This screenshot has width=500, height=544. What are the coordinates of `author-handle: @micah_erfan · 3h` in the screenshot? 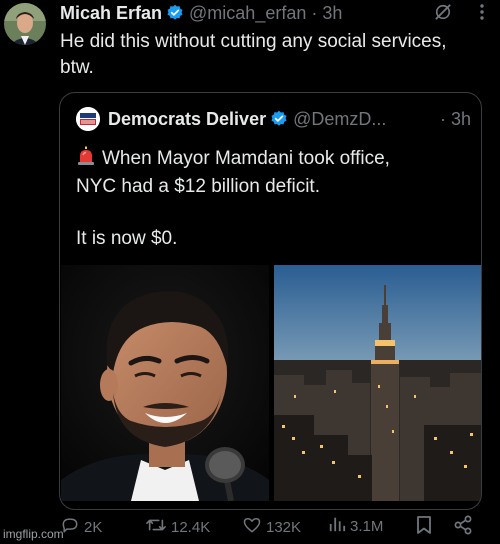 It's located at (265, 13).